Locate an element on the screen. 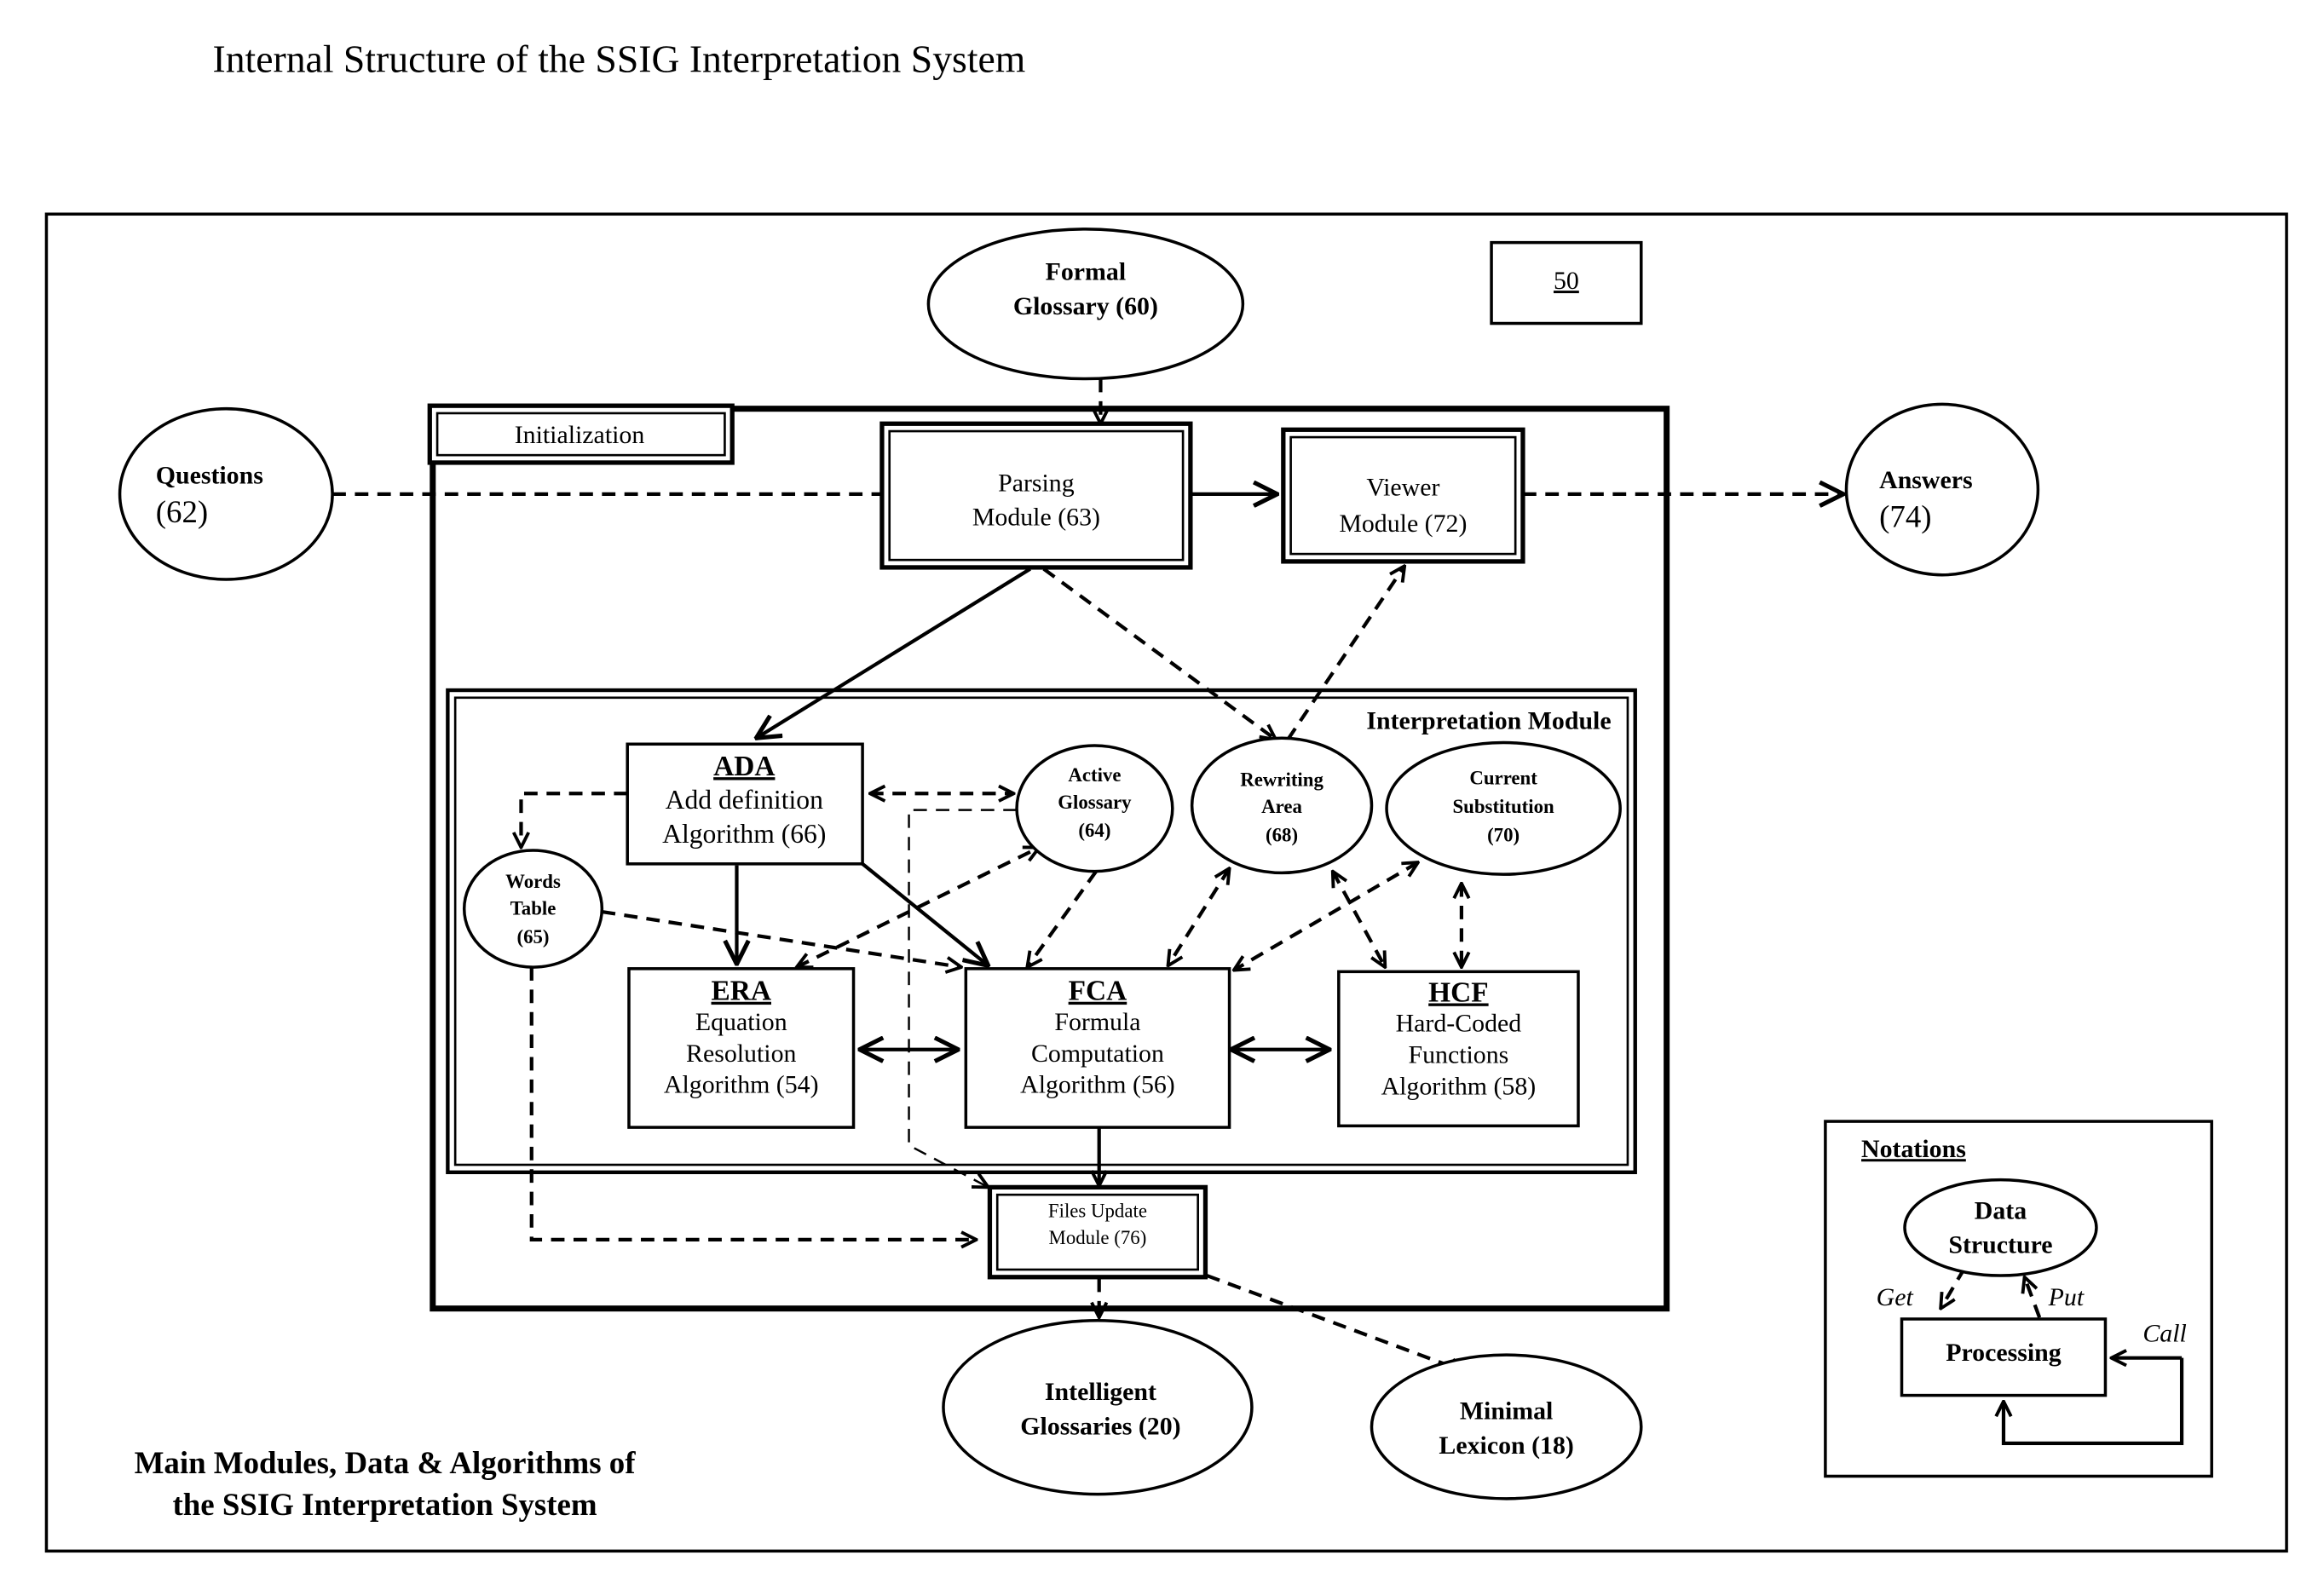  files-update-label-1: Files Update is located at coordinates (1097, 1211).